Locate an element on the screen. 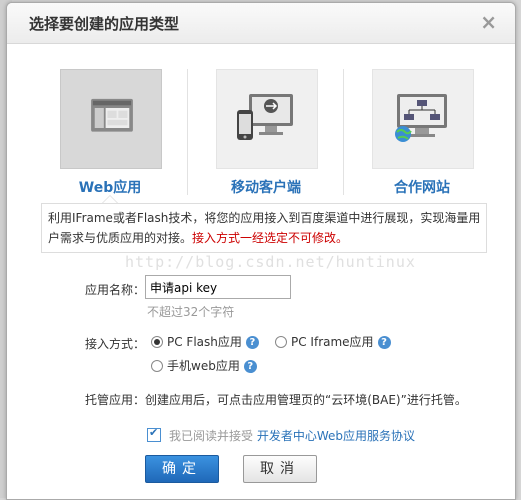  app-type-mobile: 移动客户端 is located at coordinates (266, 134).